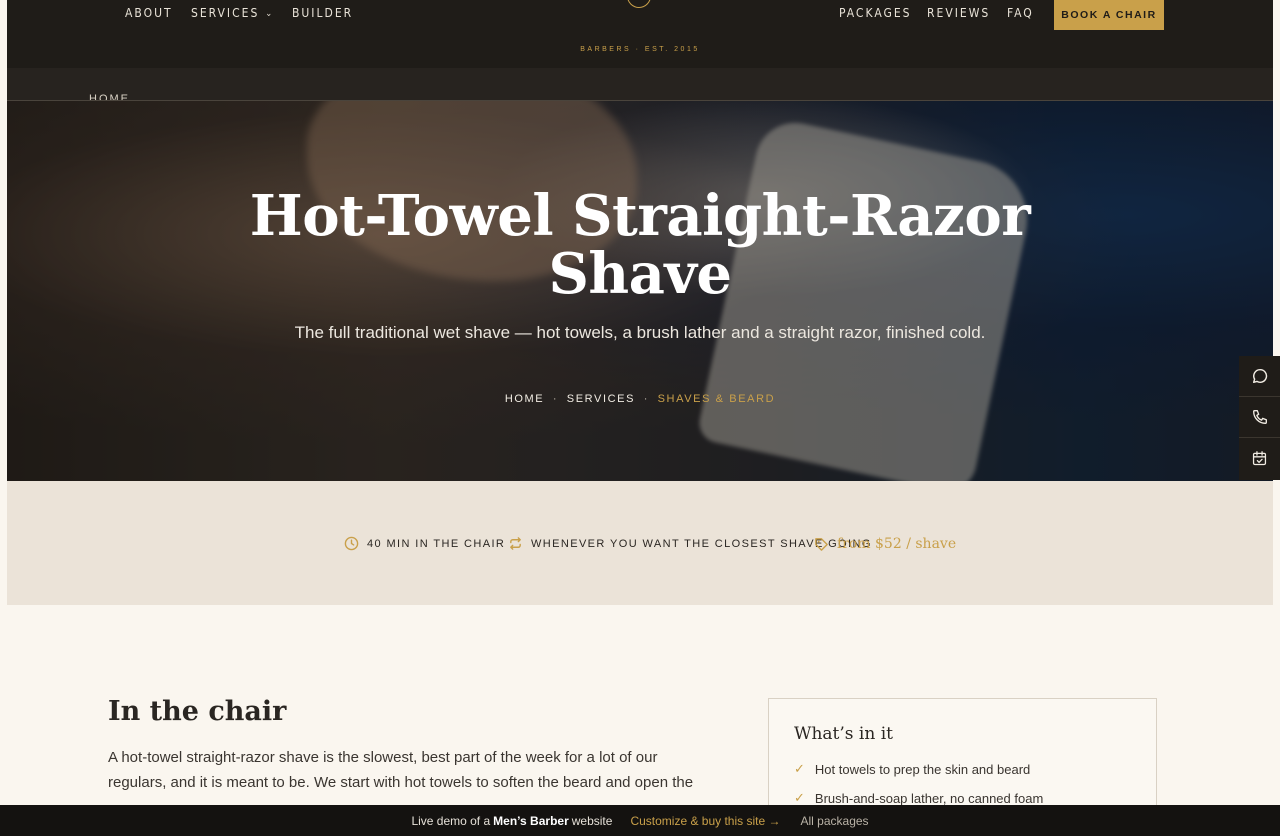  I want to click on list-item: ✓ Brush-and-soap lather, no canned foam, so click(918, 798).